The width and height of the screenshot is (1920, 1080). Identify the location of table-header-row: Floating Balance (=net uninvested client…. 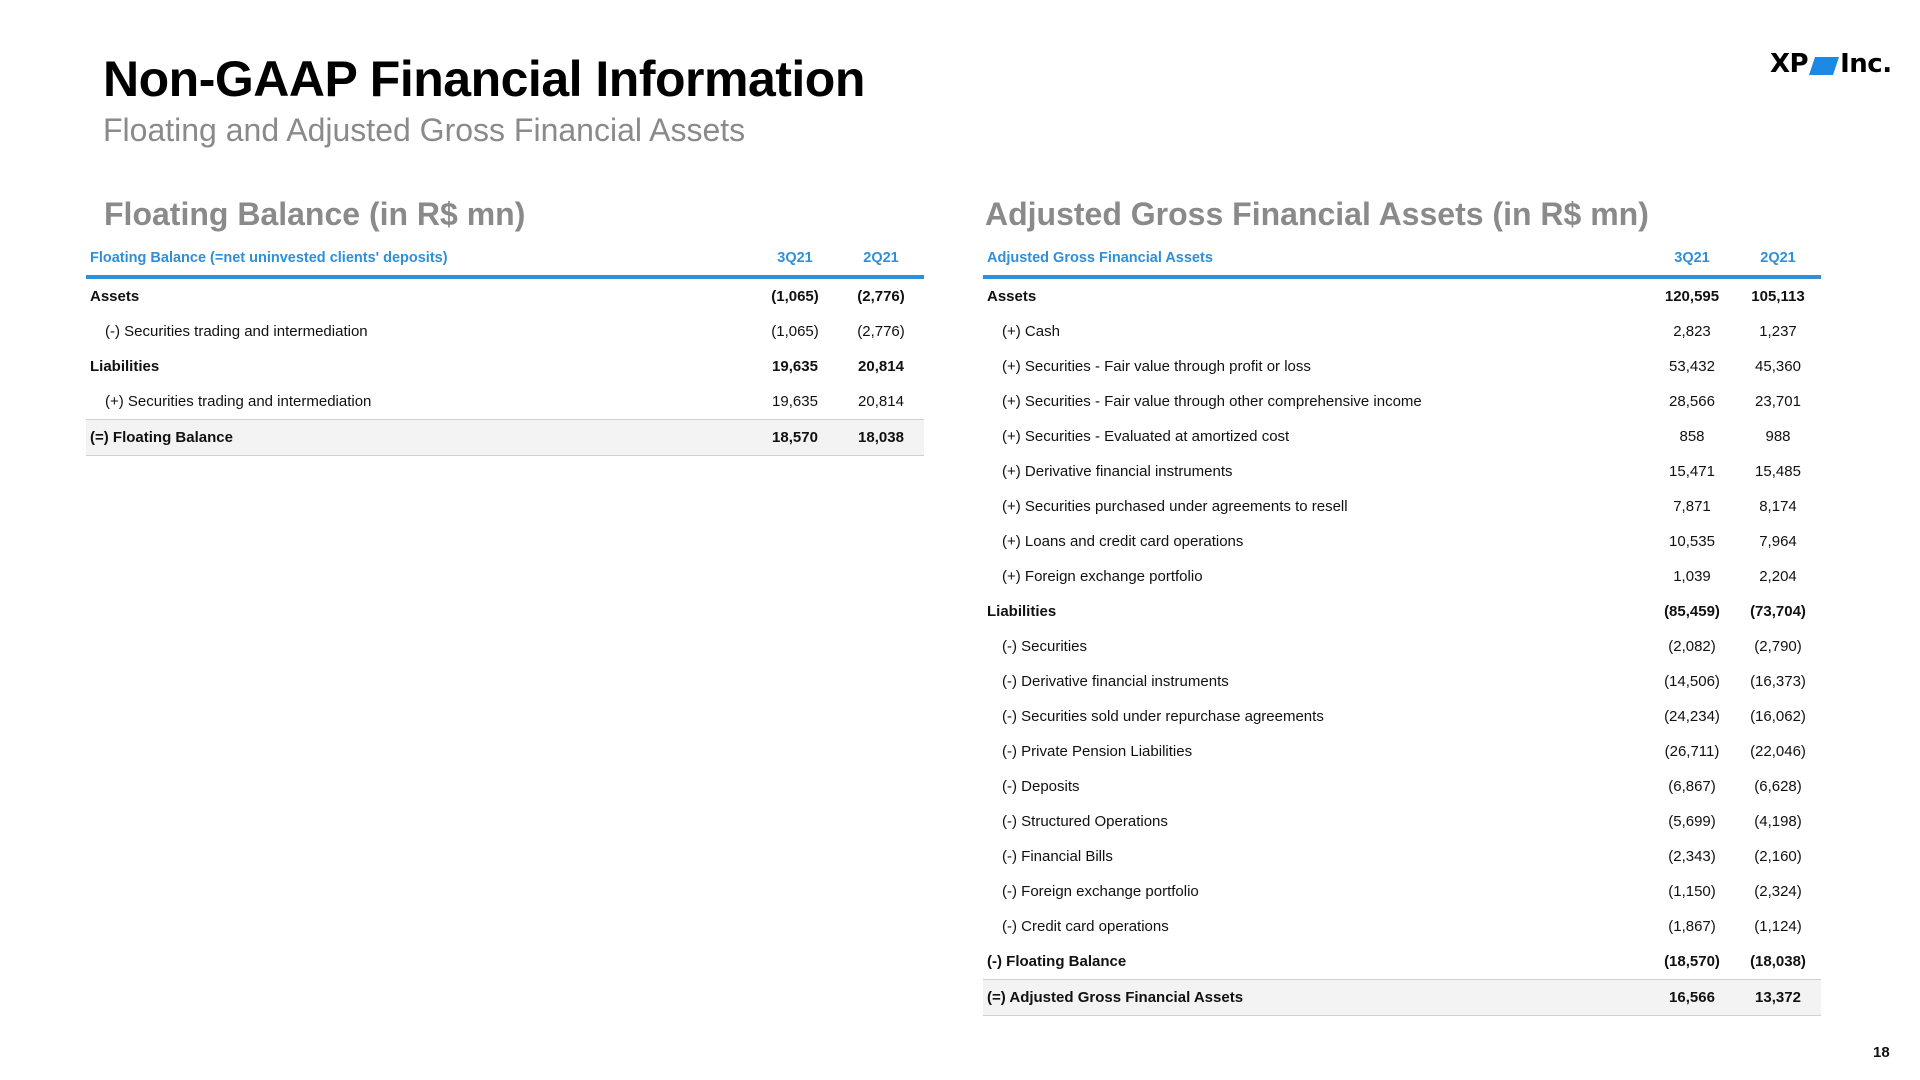
(505, 259).